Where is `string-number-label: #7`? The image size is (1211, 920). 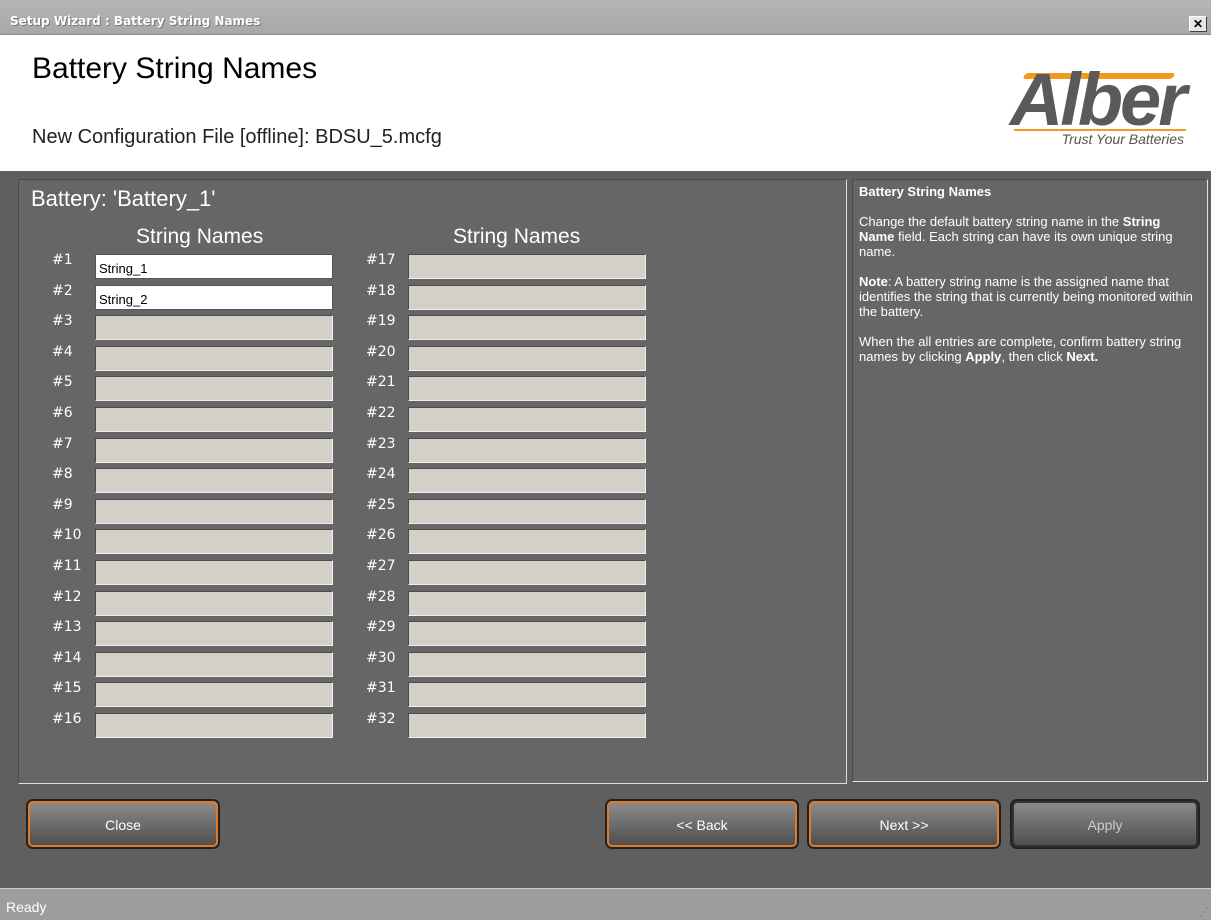
string-number-label: #7 is located at coordinates (62, 443).